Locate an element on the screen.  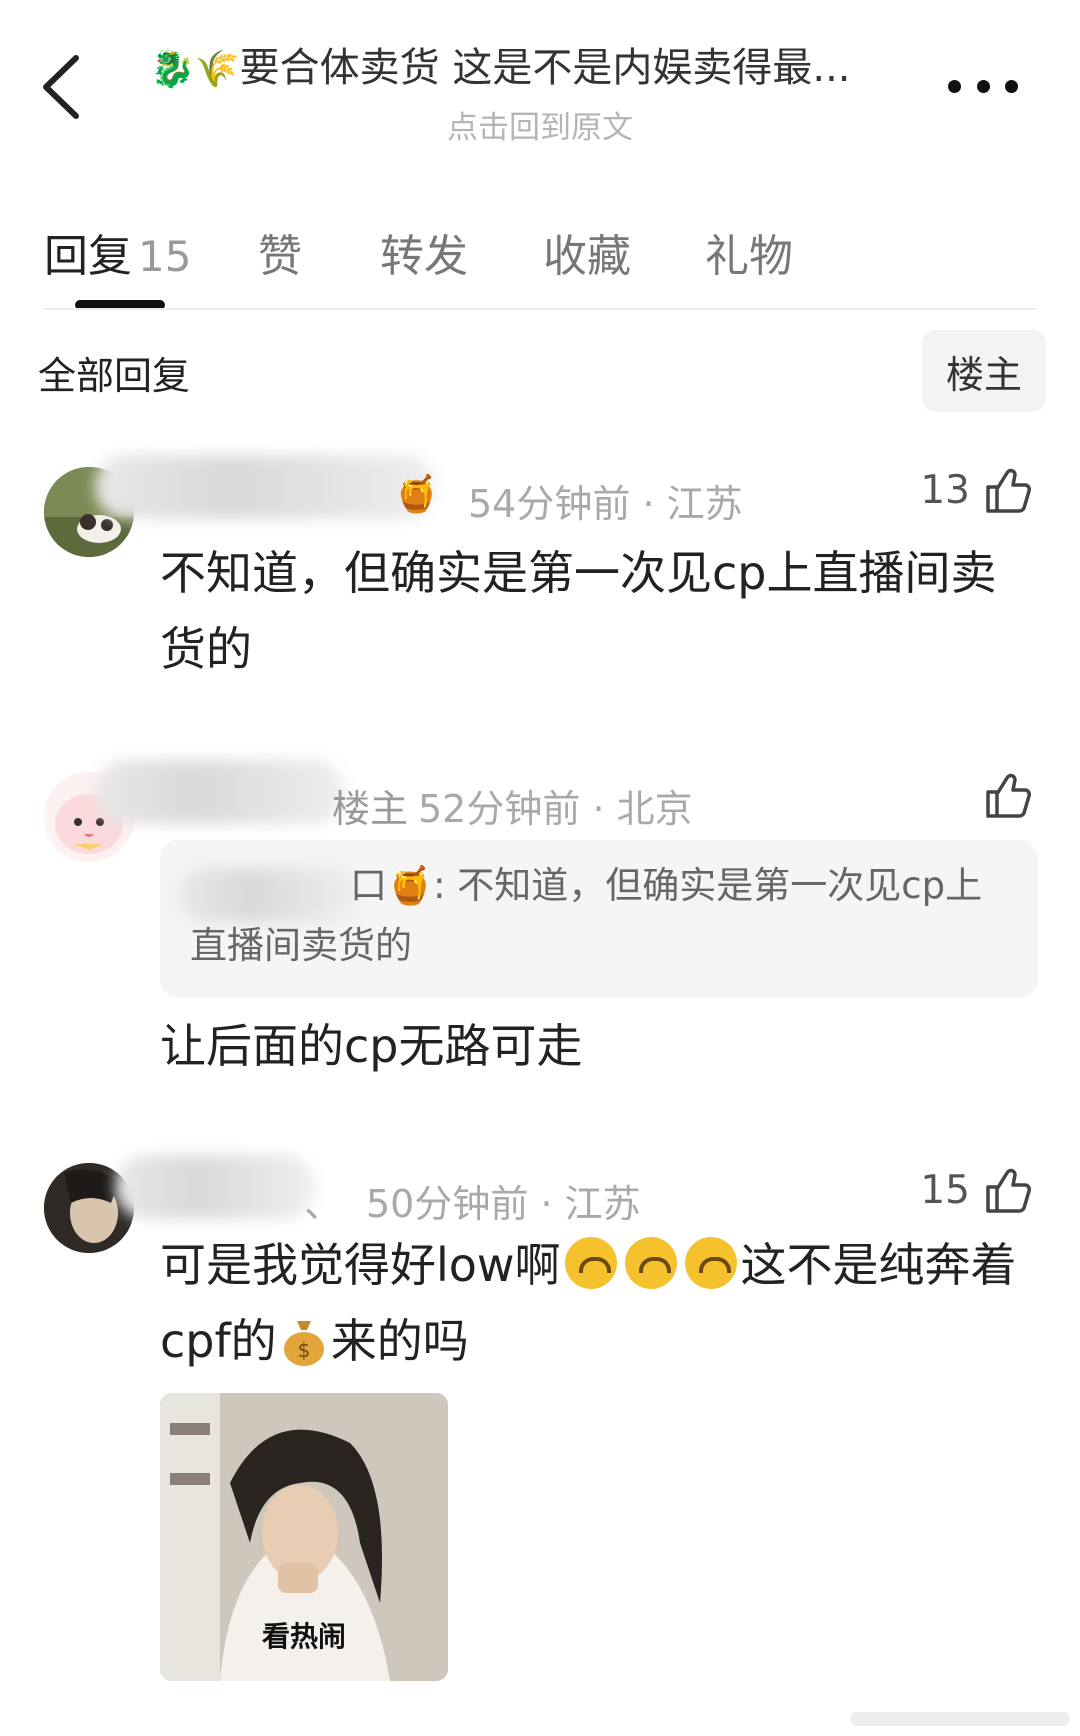
comment-item: 🍯 54分钟前 · 江苏 13 不知道，但确实是第一次见cp上直播间卖货的 is located at coordinates (540, 575).